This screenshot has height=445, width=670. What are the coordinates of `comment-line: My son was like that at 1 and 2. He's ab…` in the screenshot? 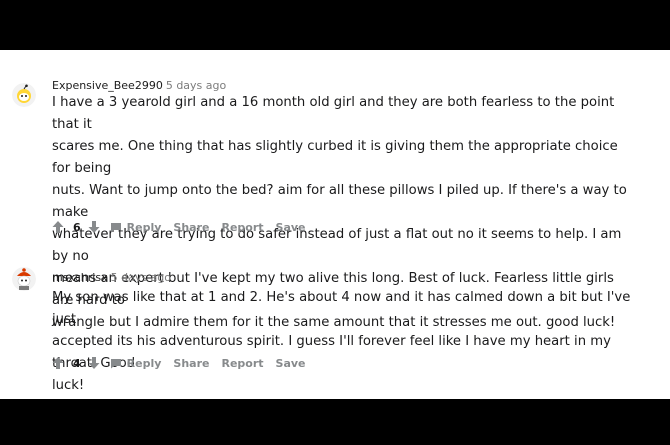 It's located at (341, 308).